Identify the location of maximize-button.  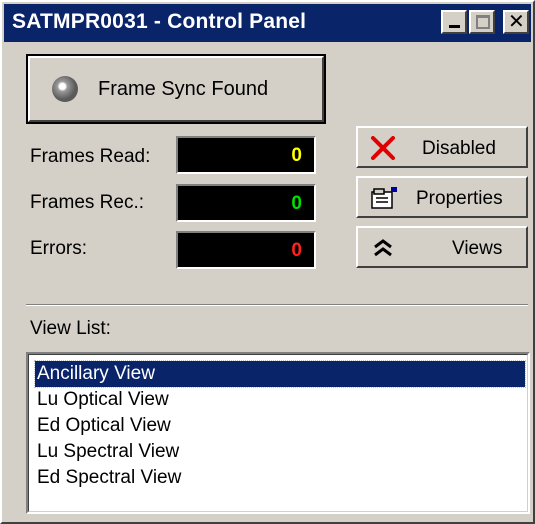
(482, 22).